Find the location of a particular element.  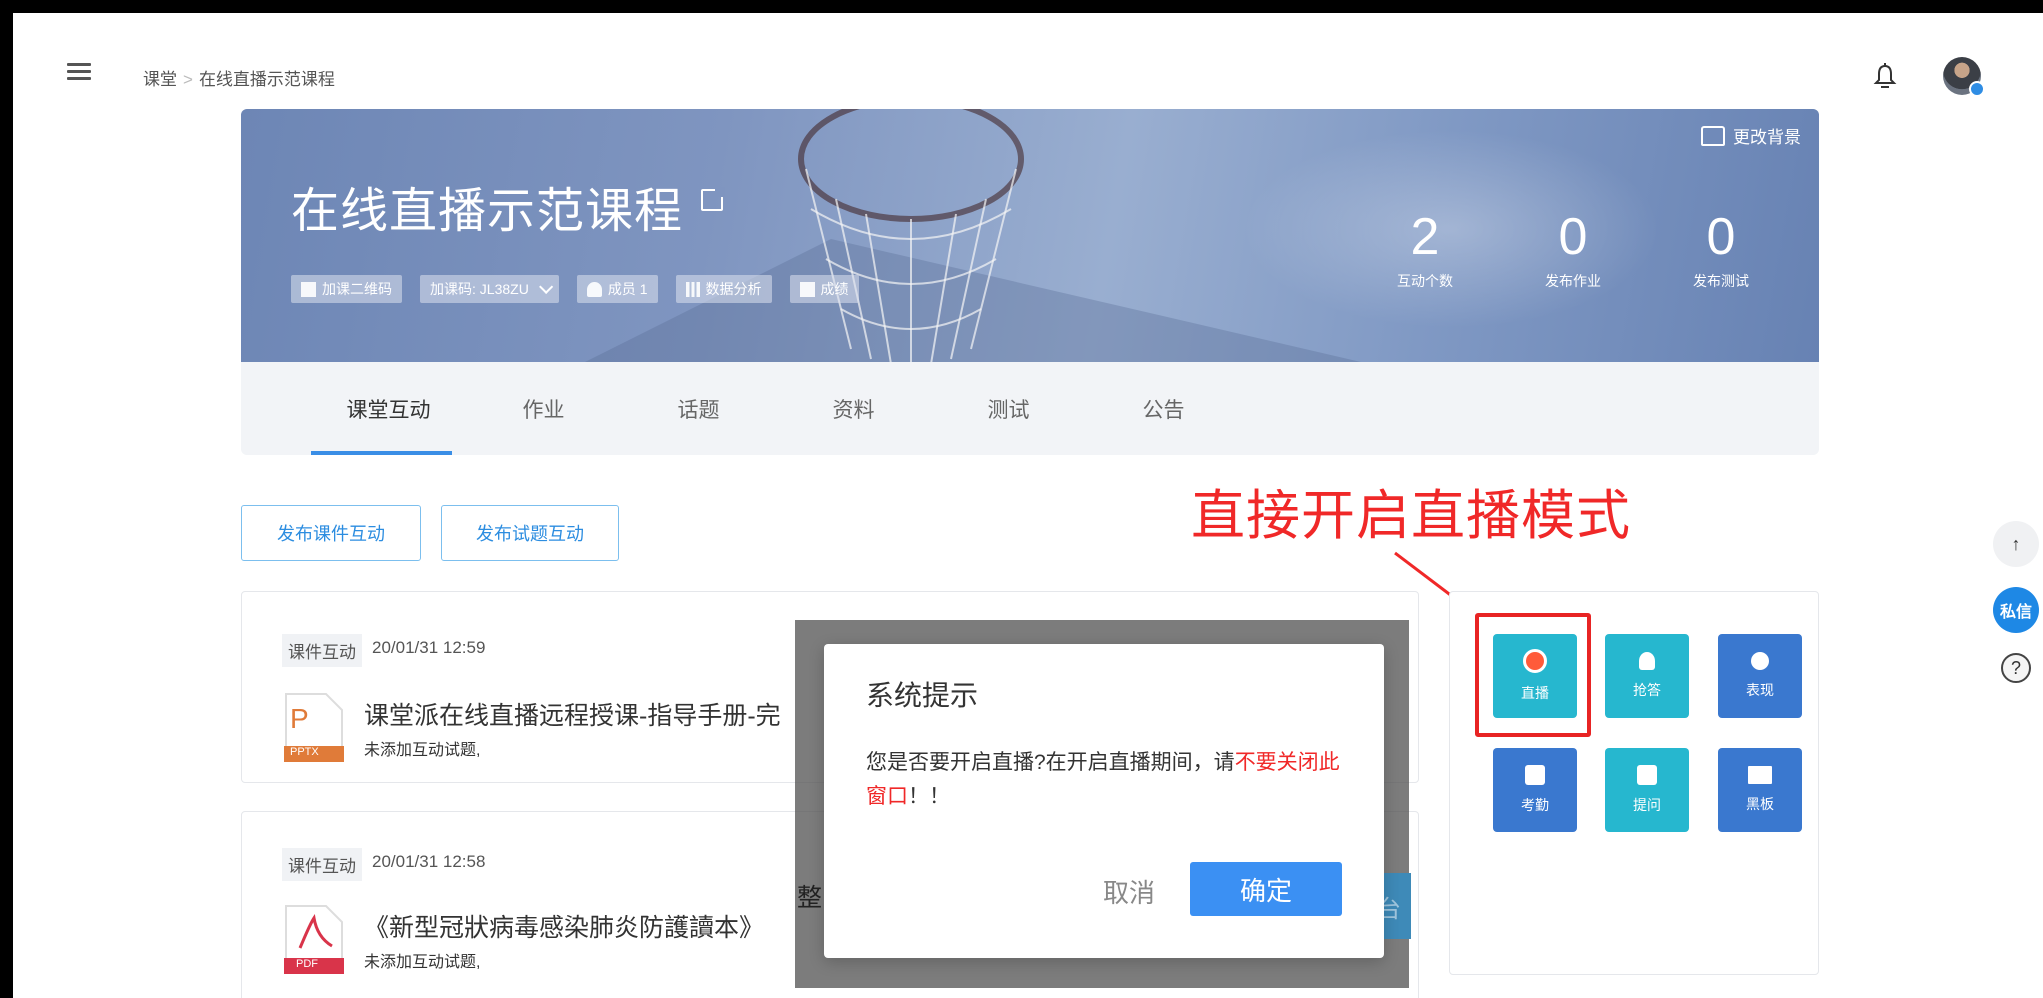

breadcrumb: 课堂 > 在线直播示范课程 is located at coordinates (239, 77).